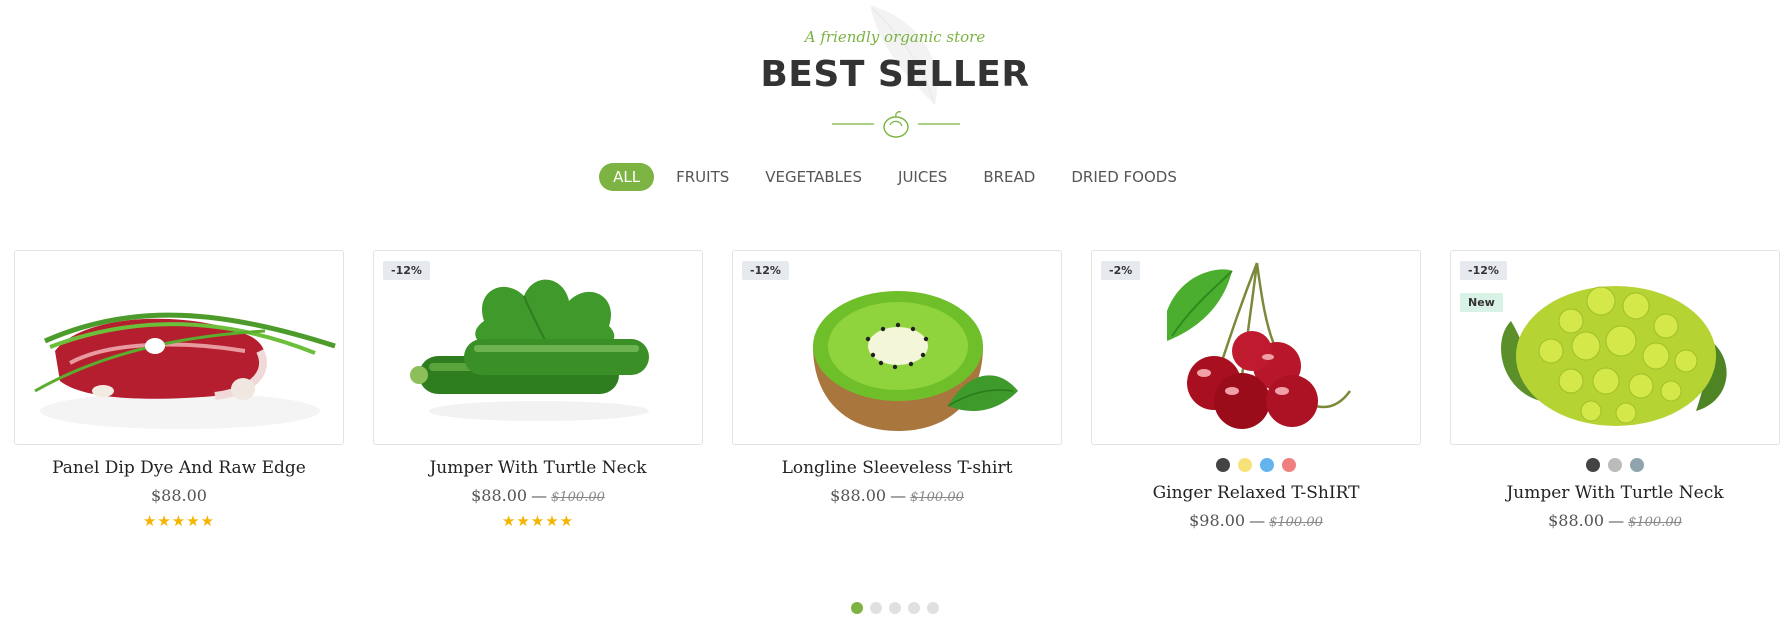 This screenshot has height=626, width=1790. I want to click on product-name: Ginger Relaxed T-ShIRT, so click(1256, 493).